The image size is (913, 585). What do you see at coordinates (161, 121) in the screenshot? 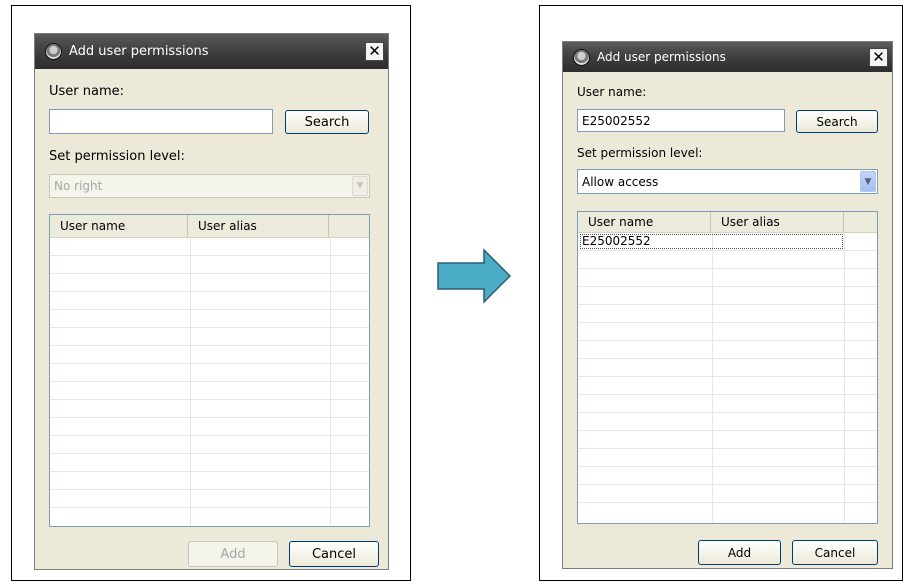
I see `user-name-input` at bounding box center [161, 121].